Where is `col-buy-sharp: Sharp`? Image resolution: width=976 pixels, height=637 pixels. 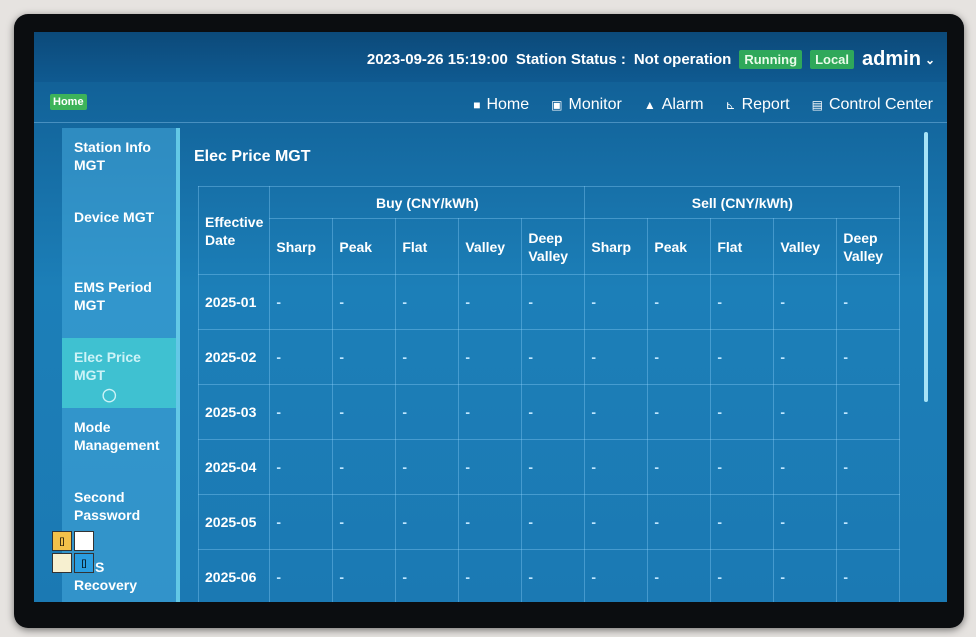
col-buy-sharp: Sharp is located at coordinates (301, 246).